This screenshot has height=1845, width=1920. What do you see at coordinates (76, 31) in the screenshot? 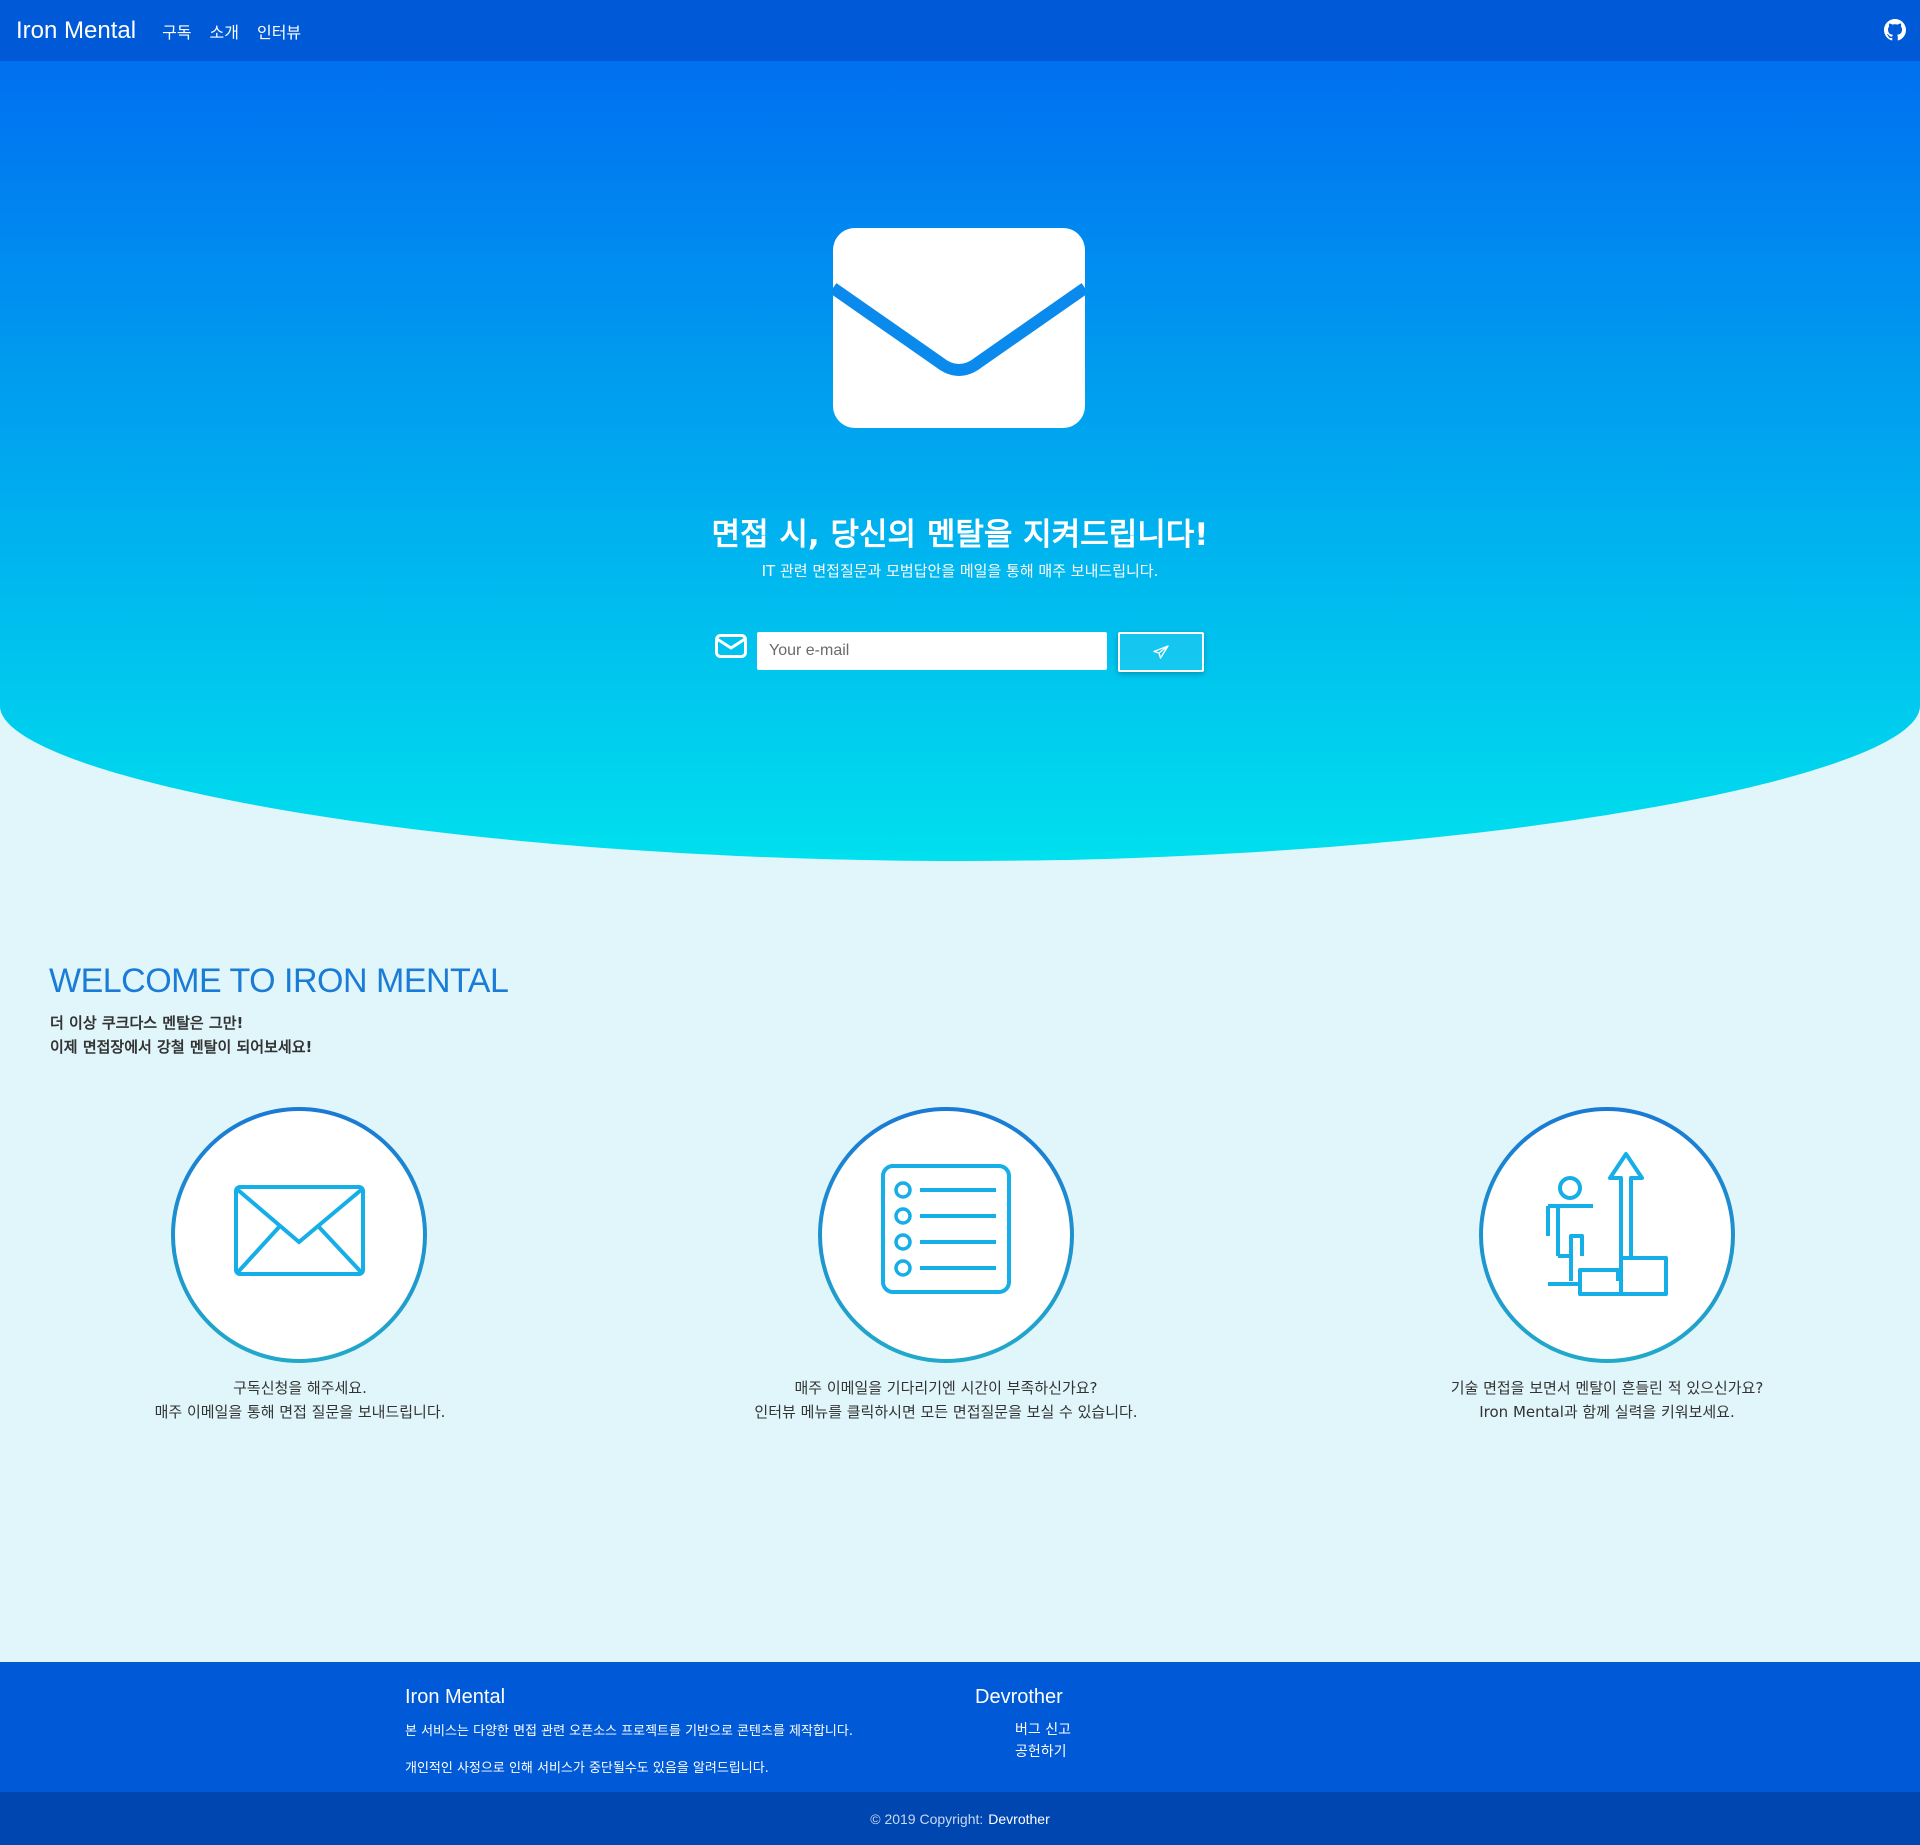
I see `brand-logo: Iron Mental` at bounding box center [76, 31].